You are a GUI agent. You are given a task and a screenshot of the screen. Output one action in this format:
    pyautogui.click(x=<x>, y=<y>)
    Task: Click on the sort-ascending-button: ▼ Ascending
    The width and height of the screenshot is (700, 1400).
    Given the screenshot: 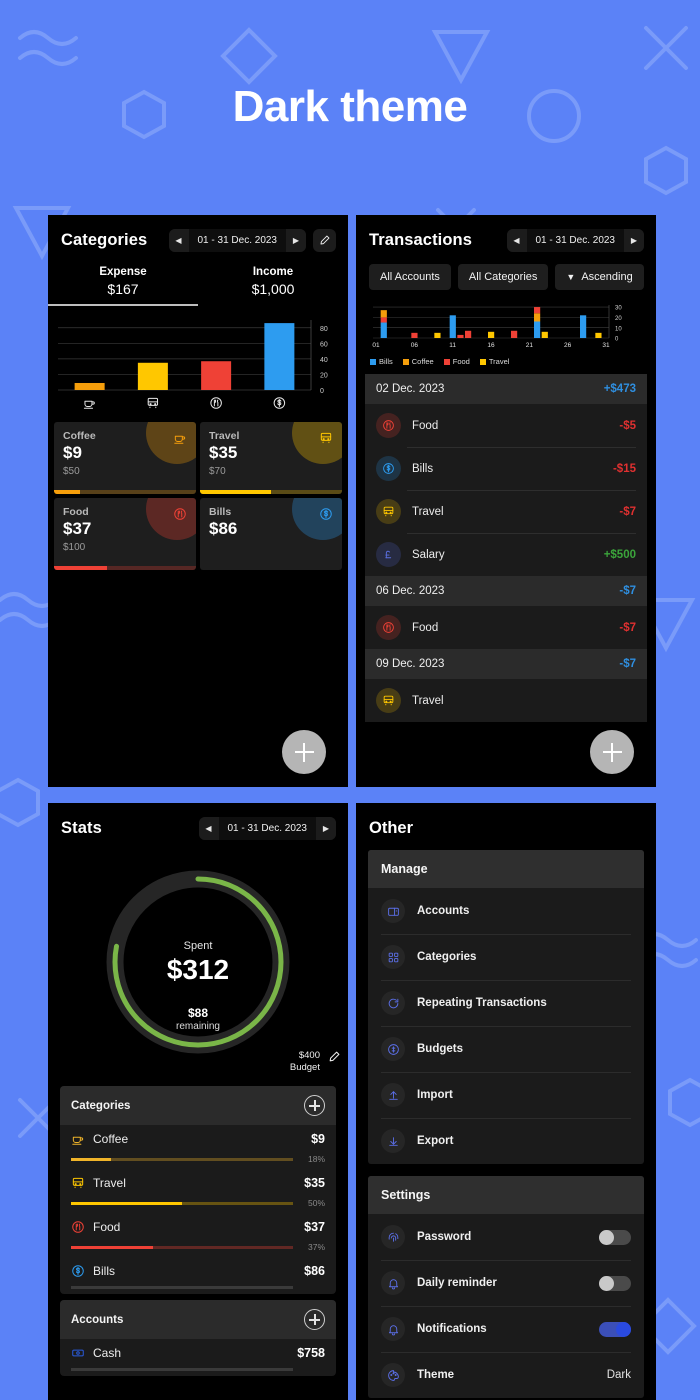 What is the action you would take?
    pyautogui.click(x=599, y=277)
    